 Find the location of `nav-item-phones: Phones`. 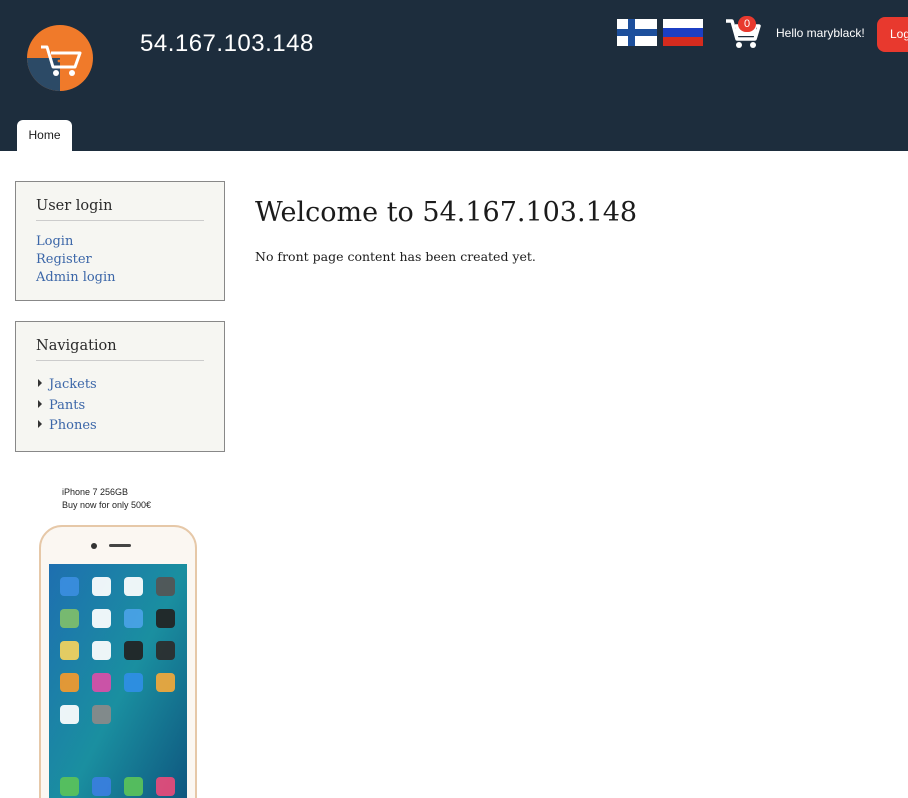

nav-item-phones: Phones is located at coordinates (66, 426).